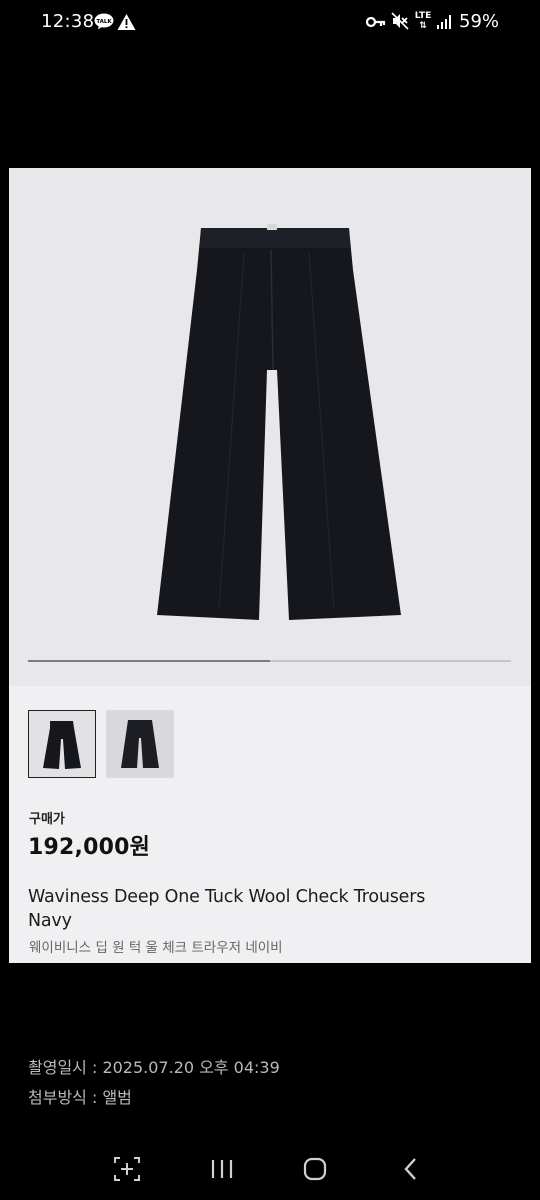 This screenshot has height=1200, width=540. I want to click on kakaotalk-icon: TALK, so click(104, 21).